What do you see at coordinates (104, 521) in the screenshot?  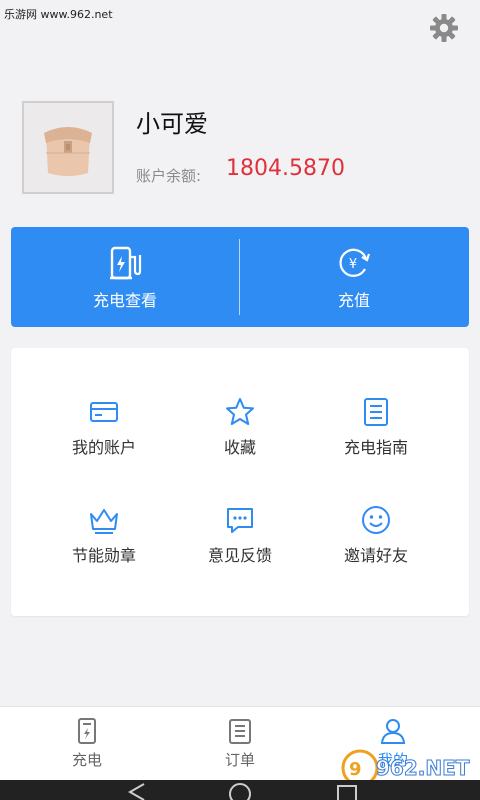 I see `crown-icon` at bounding box center [104, 521].